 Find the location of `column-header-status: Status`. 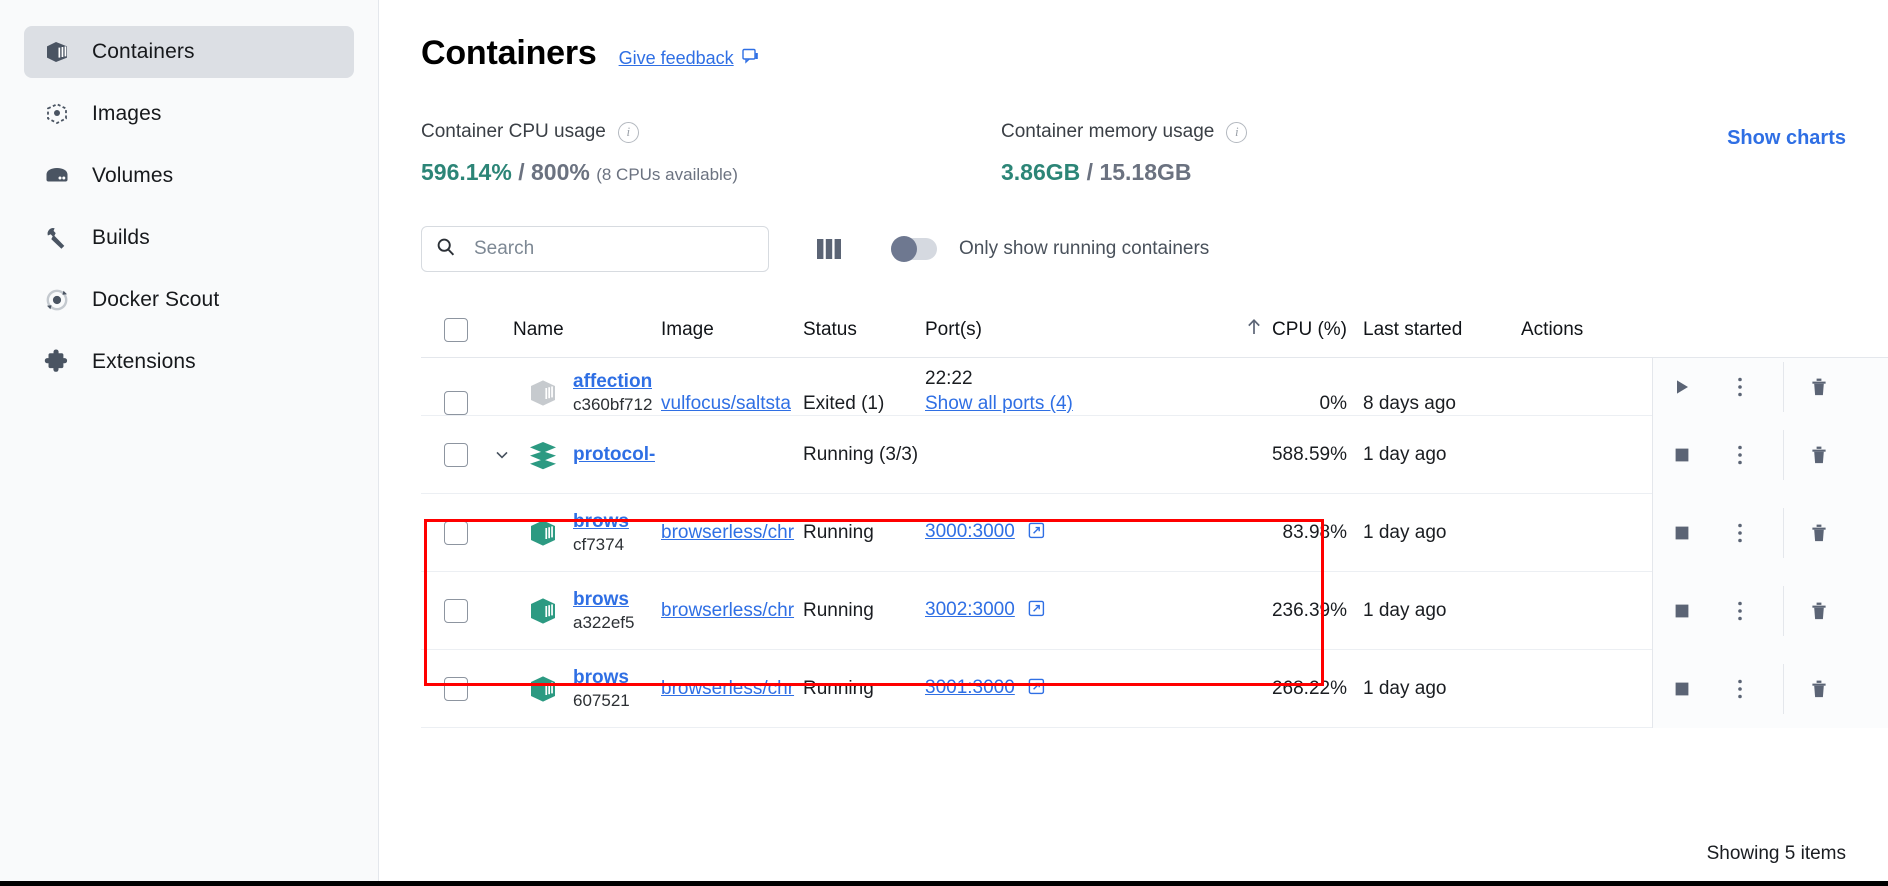

column-header-status: Status is located at coordinates (864, 330).